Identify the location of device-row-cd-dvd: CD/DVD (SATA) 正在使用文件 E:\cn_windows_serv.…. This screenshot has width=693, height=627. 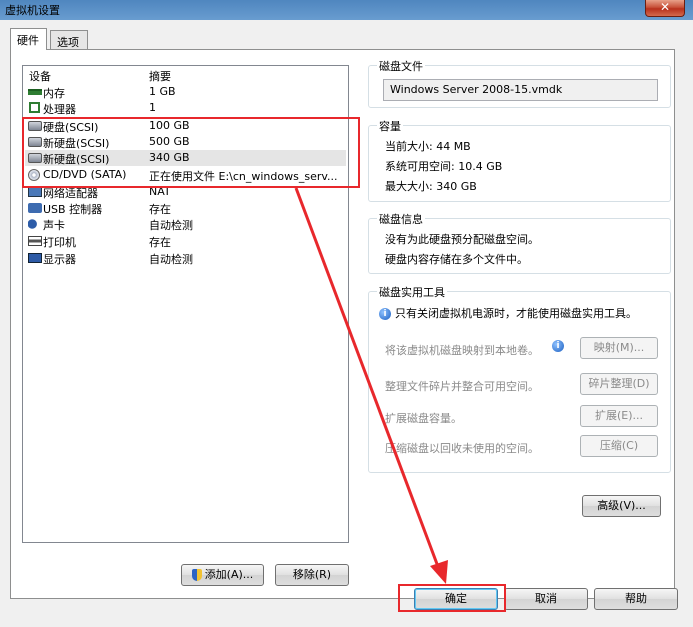
(185, 175).